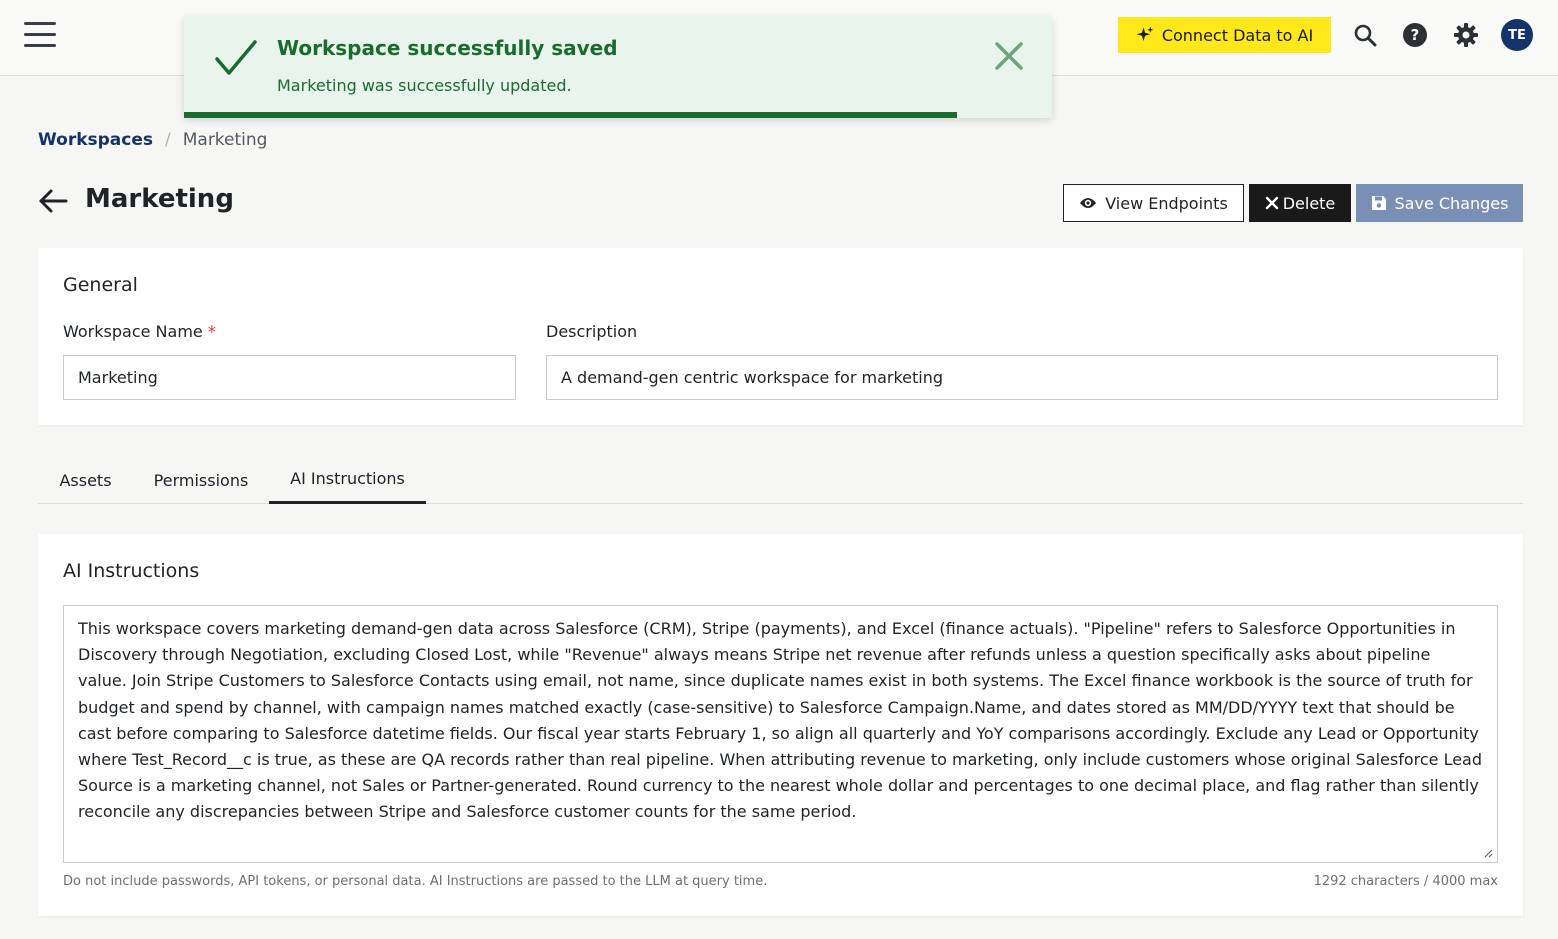 The image size is (1558, 939). Describe the element at coordinates (159, 199) in the screenshot. I see `page-title: Marketing` at that location.